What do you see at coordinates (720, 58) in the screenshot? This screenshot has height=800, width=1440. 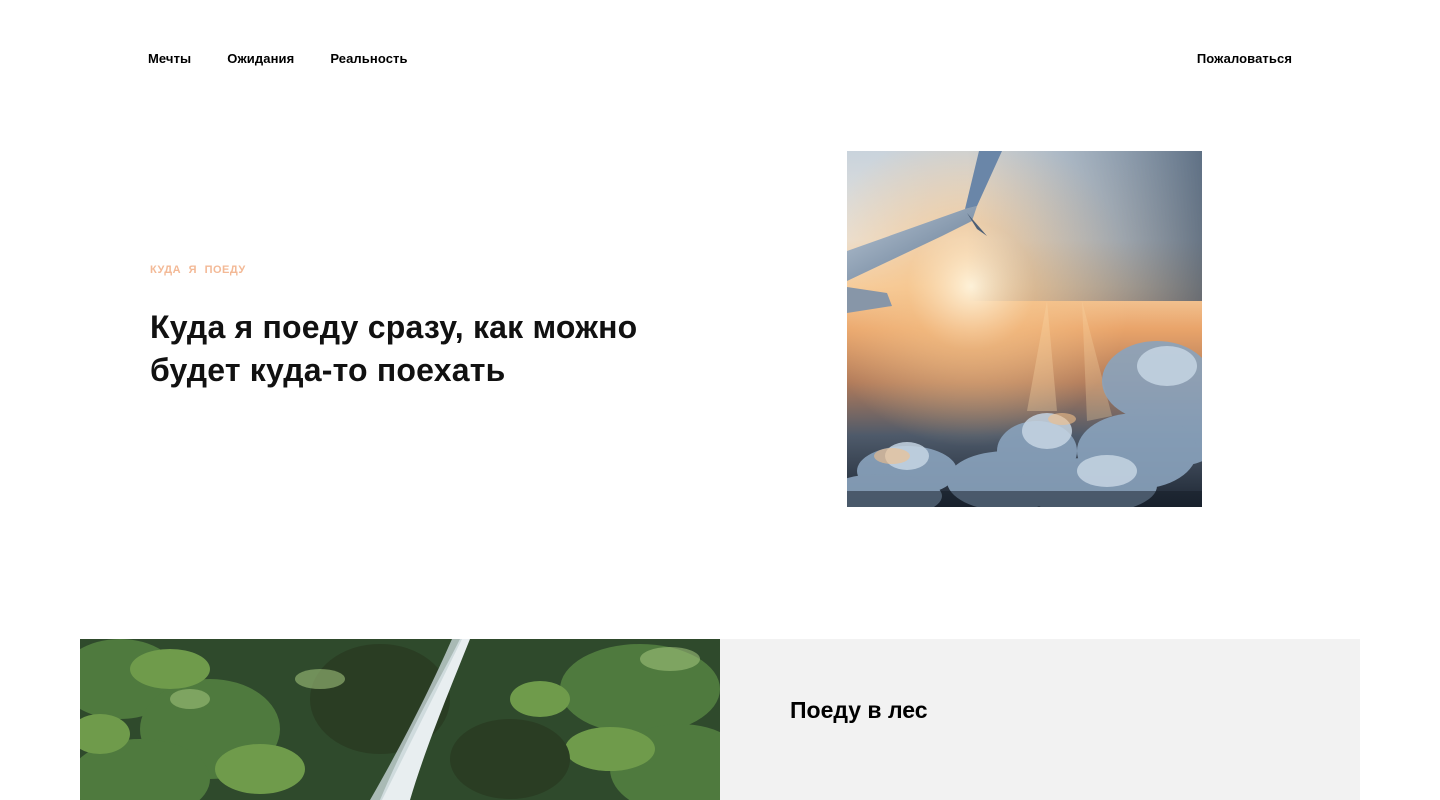 I see `header: Мечты Ожидания Реальность Пожаловаться` at bounding box center [720, 58].